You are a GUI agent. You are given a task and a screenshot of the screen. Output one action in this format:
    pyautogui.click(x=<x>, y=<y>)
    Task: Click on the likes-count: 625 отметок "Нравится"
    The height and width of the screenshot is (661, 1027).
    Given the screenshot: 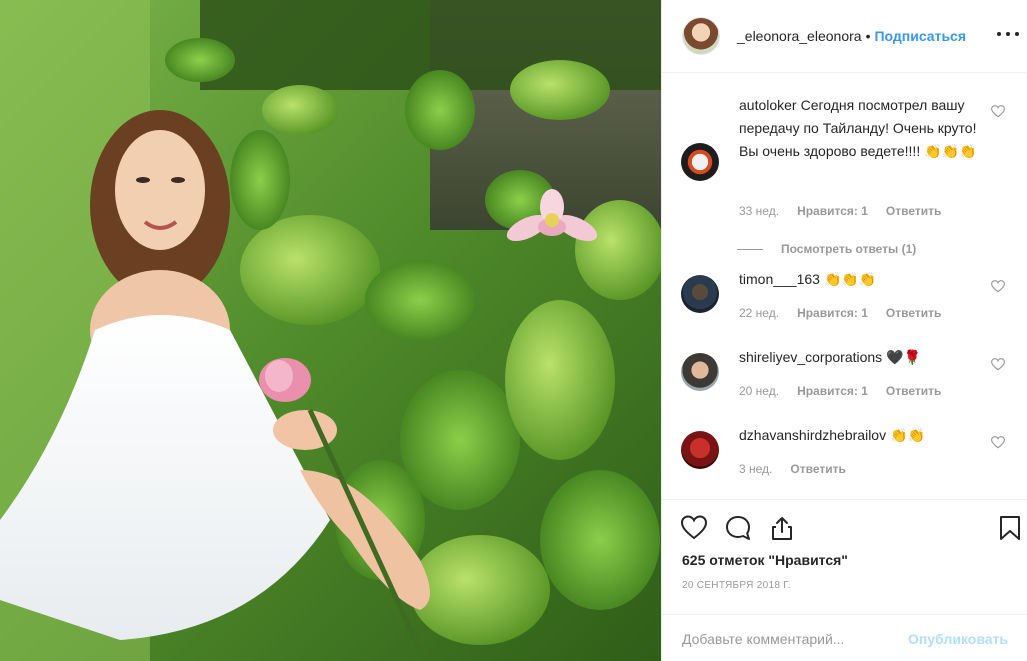 What is the action you would take?
    pyautogui.click(x=765, y=560)
    